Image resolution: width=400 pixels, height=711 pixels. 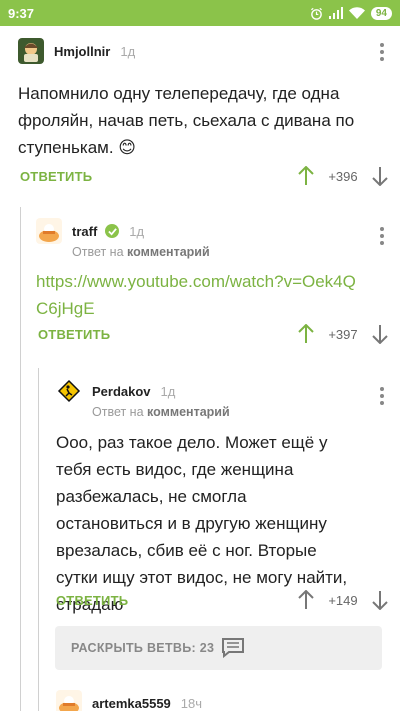 I want to click on author-name: artemka5559, so click(x=131, y=703).